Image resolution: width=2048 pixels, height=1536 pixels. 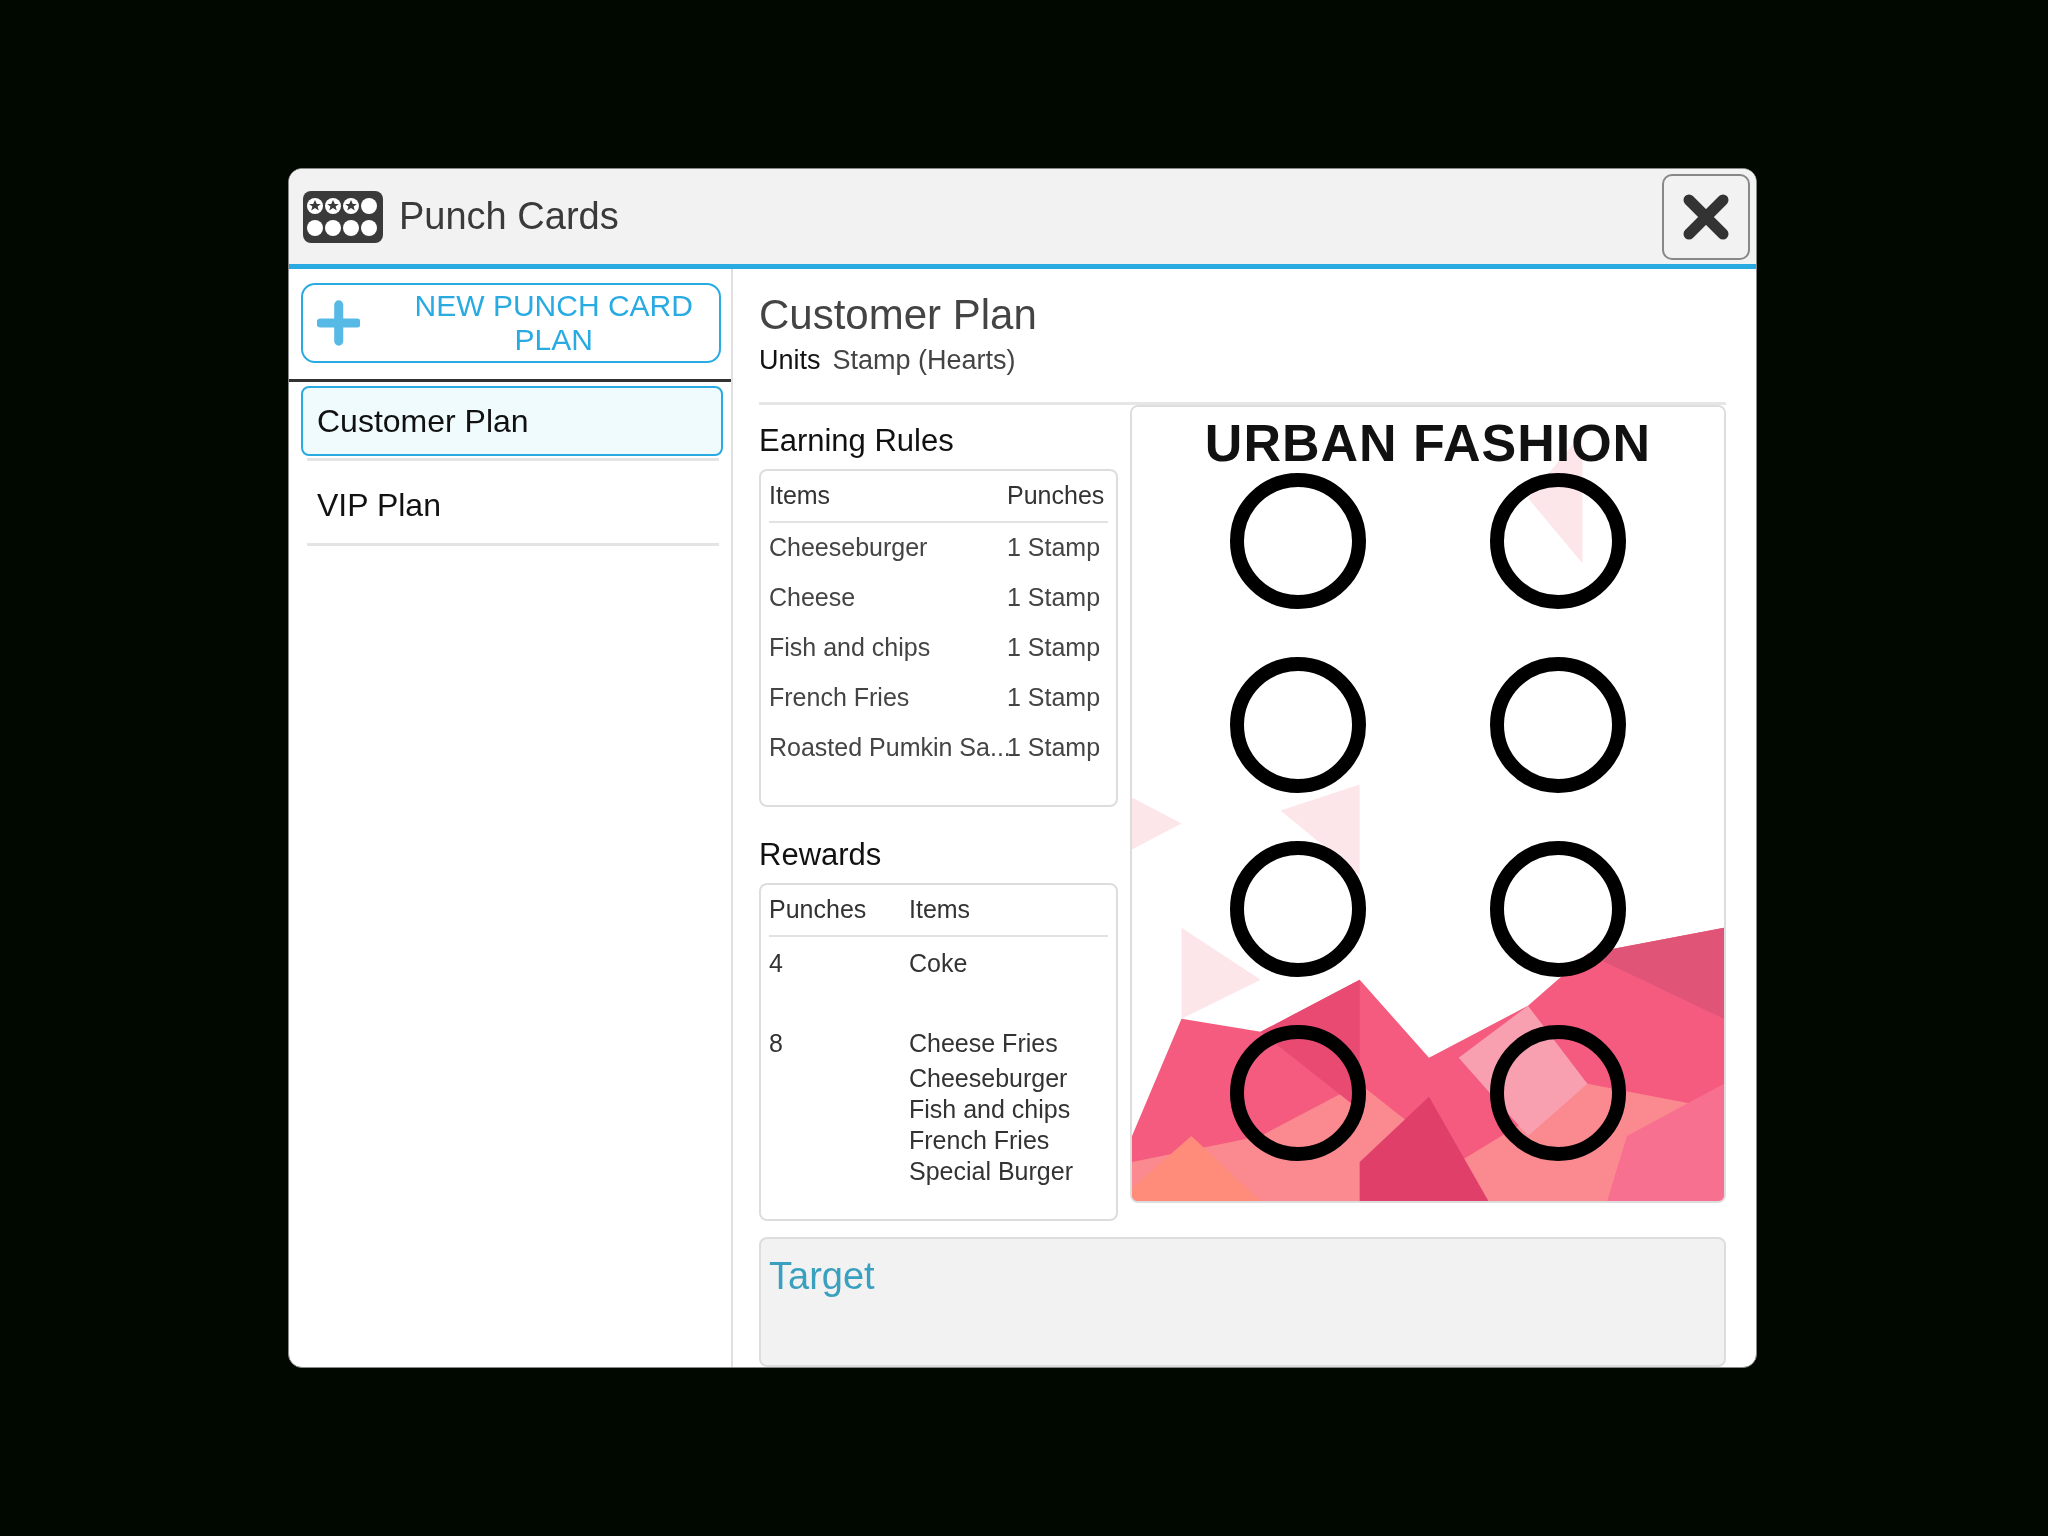 What do you see at coordinates (991, 1171) in the screenshot?
I see `table-cell: Special Burger` at bounding box center [991, 1171].